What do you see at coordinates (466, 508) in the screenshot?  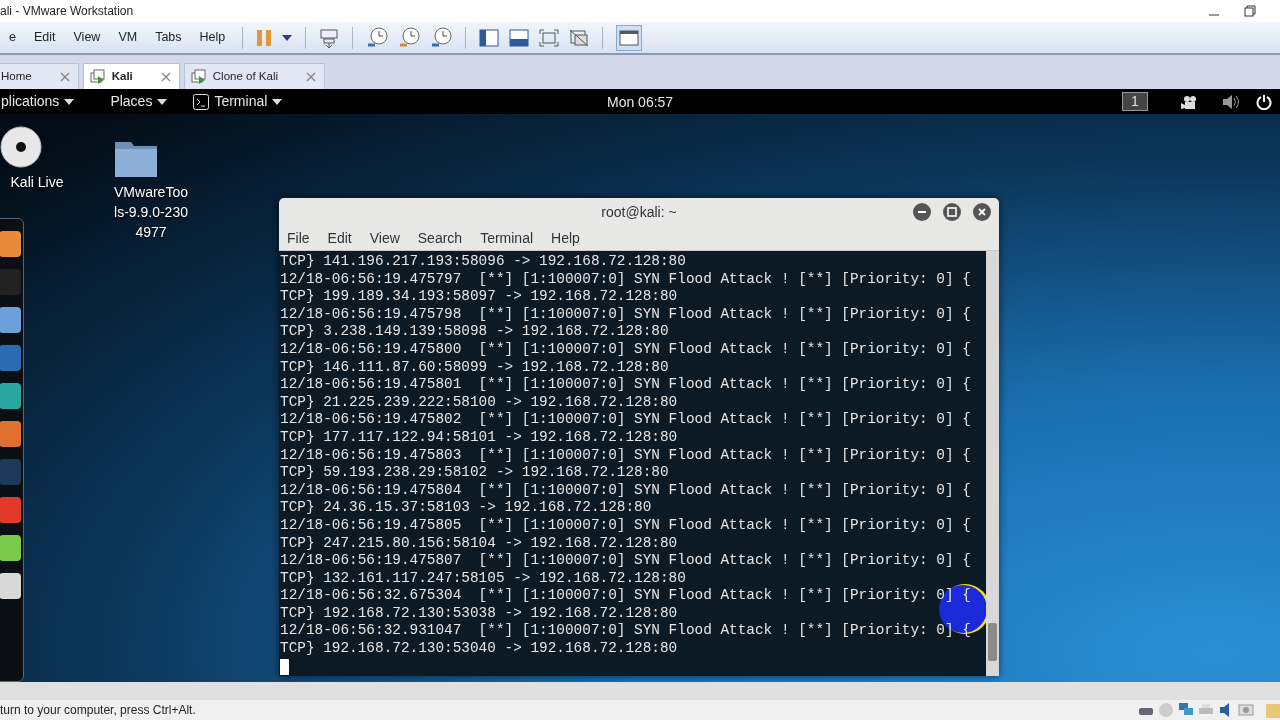 I see `terminal-line: TCP} 24.36.15.37:58103 -> 192.168.72.128:80` at bounding box center [466, 508].